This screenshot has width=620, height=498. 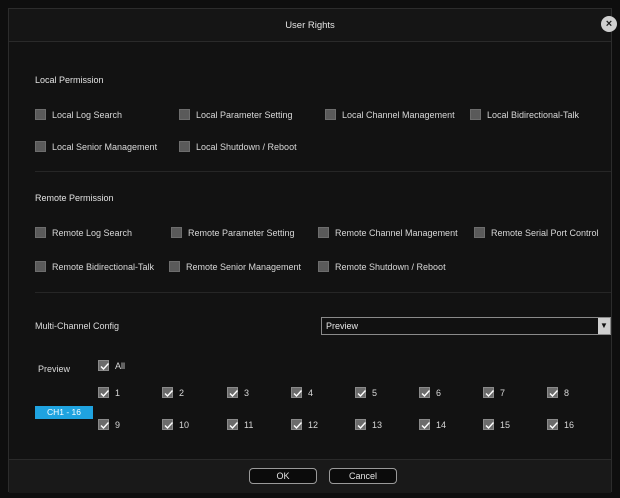 What do you see at coordinates (182, 392) in the screenshot?
I see `channel-label: 2` at bounding box center [182, 392].